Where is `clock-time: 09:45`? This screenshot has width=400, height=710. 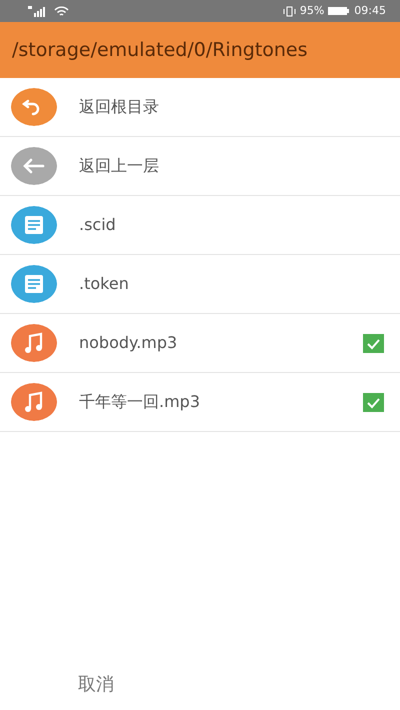 clock-time: 09:45 is located at coordinates (370, 10).